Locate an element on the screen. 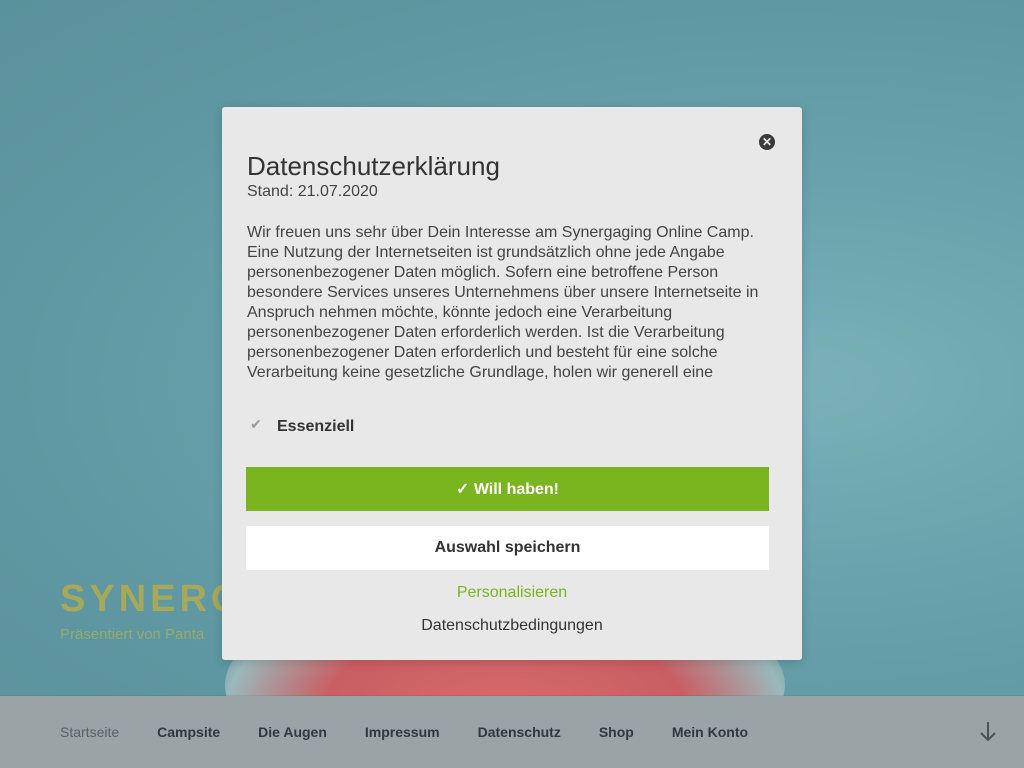 The height and width of the screenshot is (768, 1024). privacy-policy-link: Datenschutzbedingungen is located at coordinates (512, 626).